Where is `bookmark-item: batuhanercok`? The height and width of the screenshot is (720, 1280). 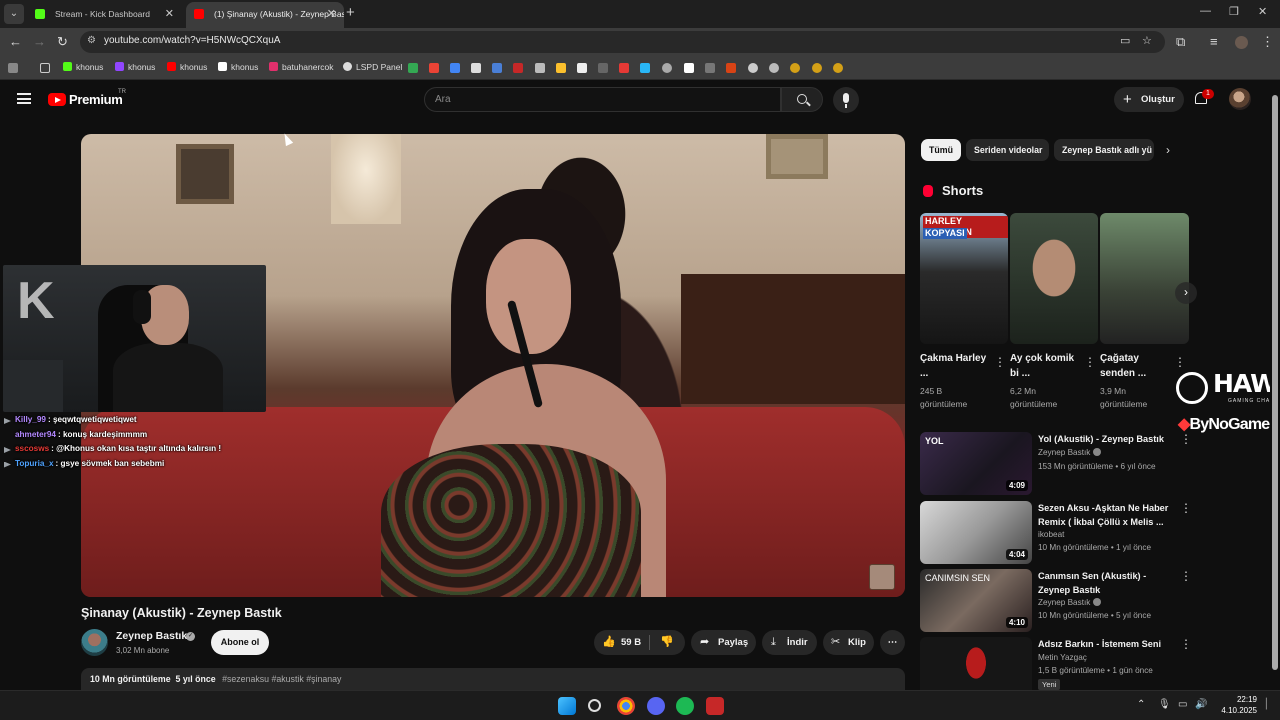
bookmark-item: batuhanercok is located at coordinates (301, 67).